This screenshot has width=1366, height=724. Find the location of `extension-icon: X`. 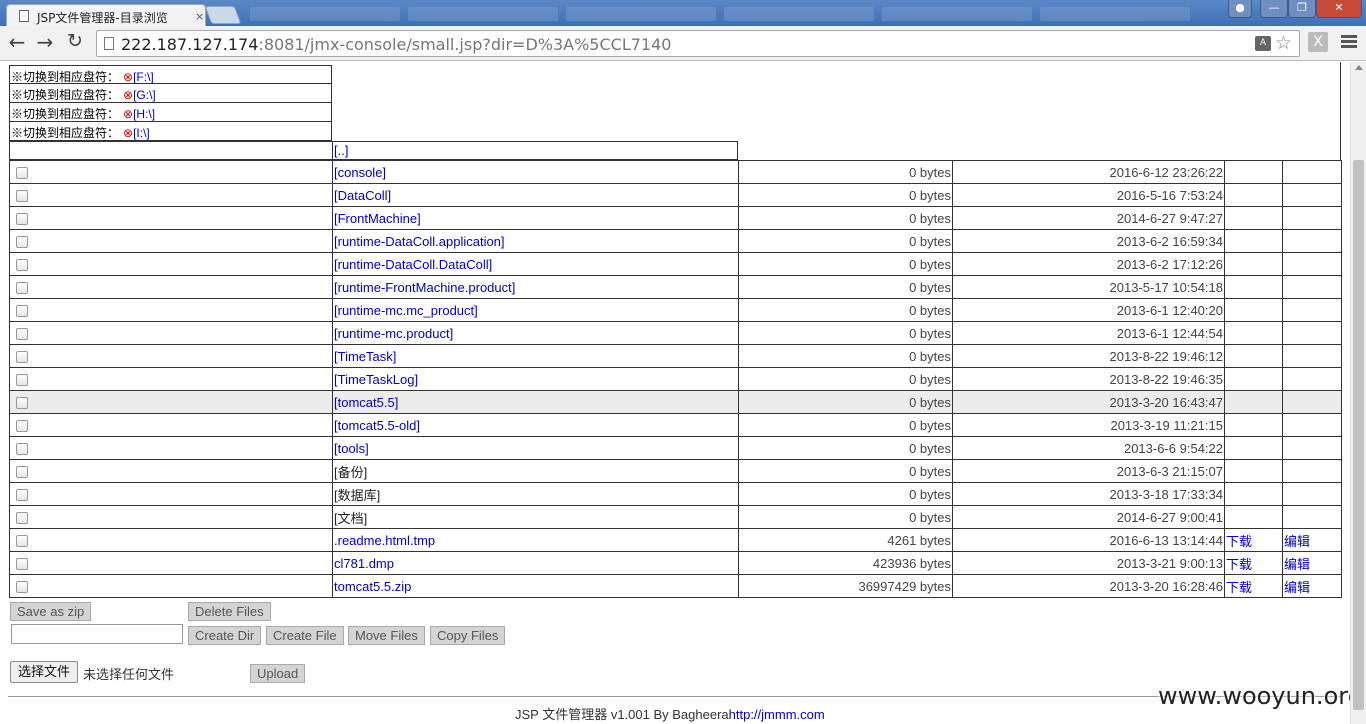

extension-icon: X is located at coordinates (1318, 42).